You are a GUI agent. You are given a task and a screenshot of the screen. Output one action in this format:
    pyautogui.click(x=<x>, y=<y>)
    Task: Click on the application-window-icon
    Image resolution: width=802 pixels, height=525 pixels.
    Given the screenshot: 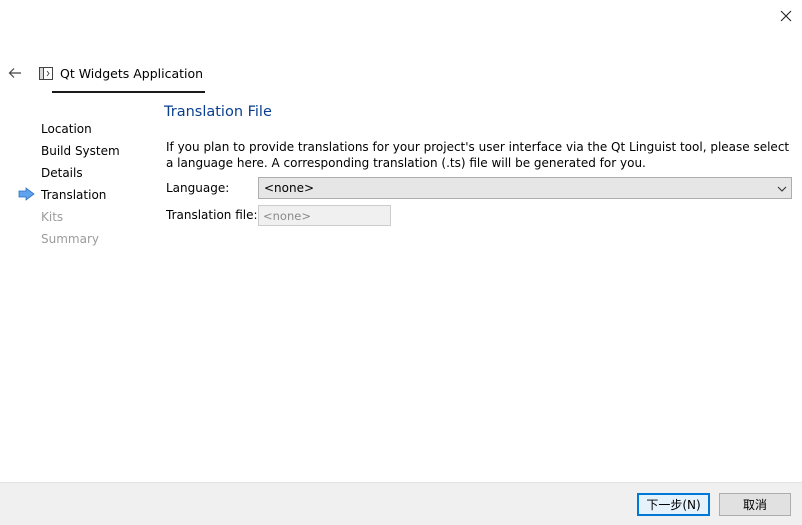 What is the action you would take?
    pyautogui.click(x=46, y=73)
    